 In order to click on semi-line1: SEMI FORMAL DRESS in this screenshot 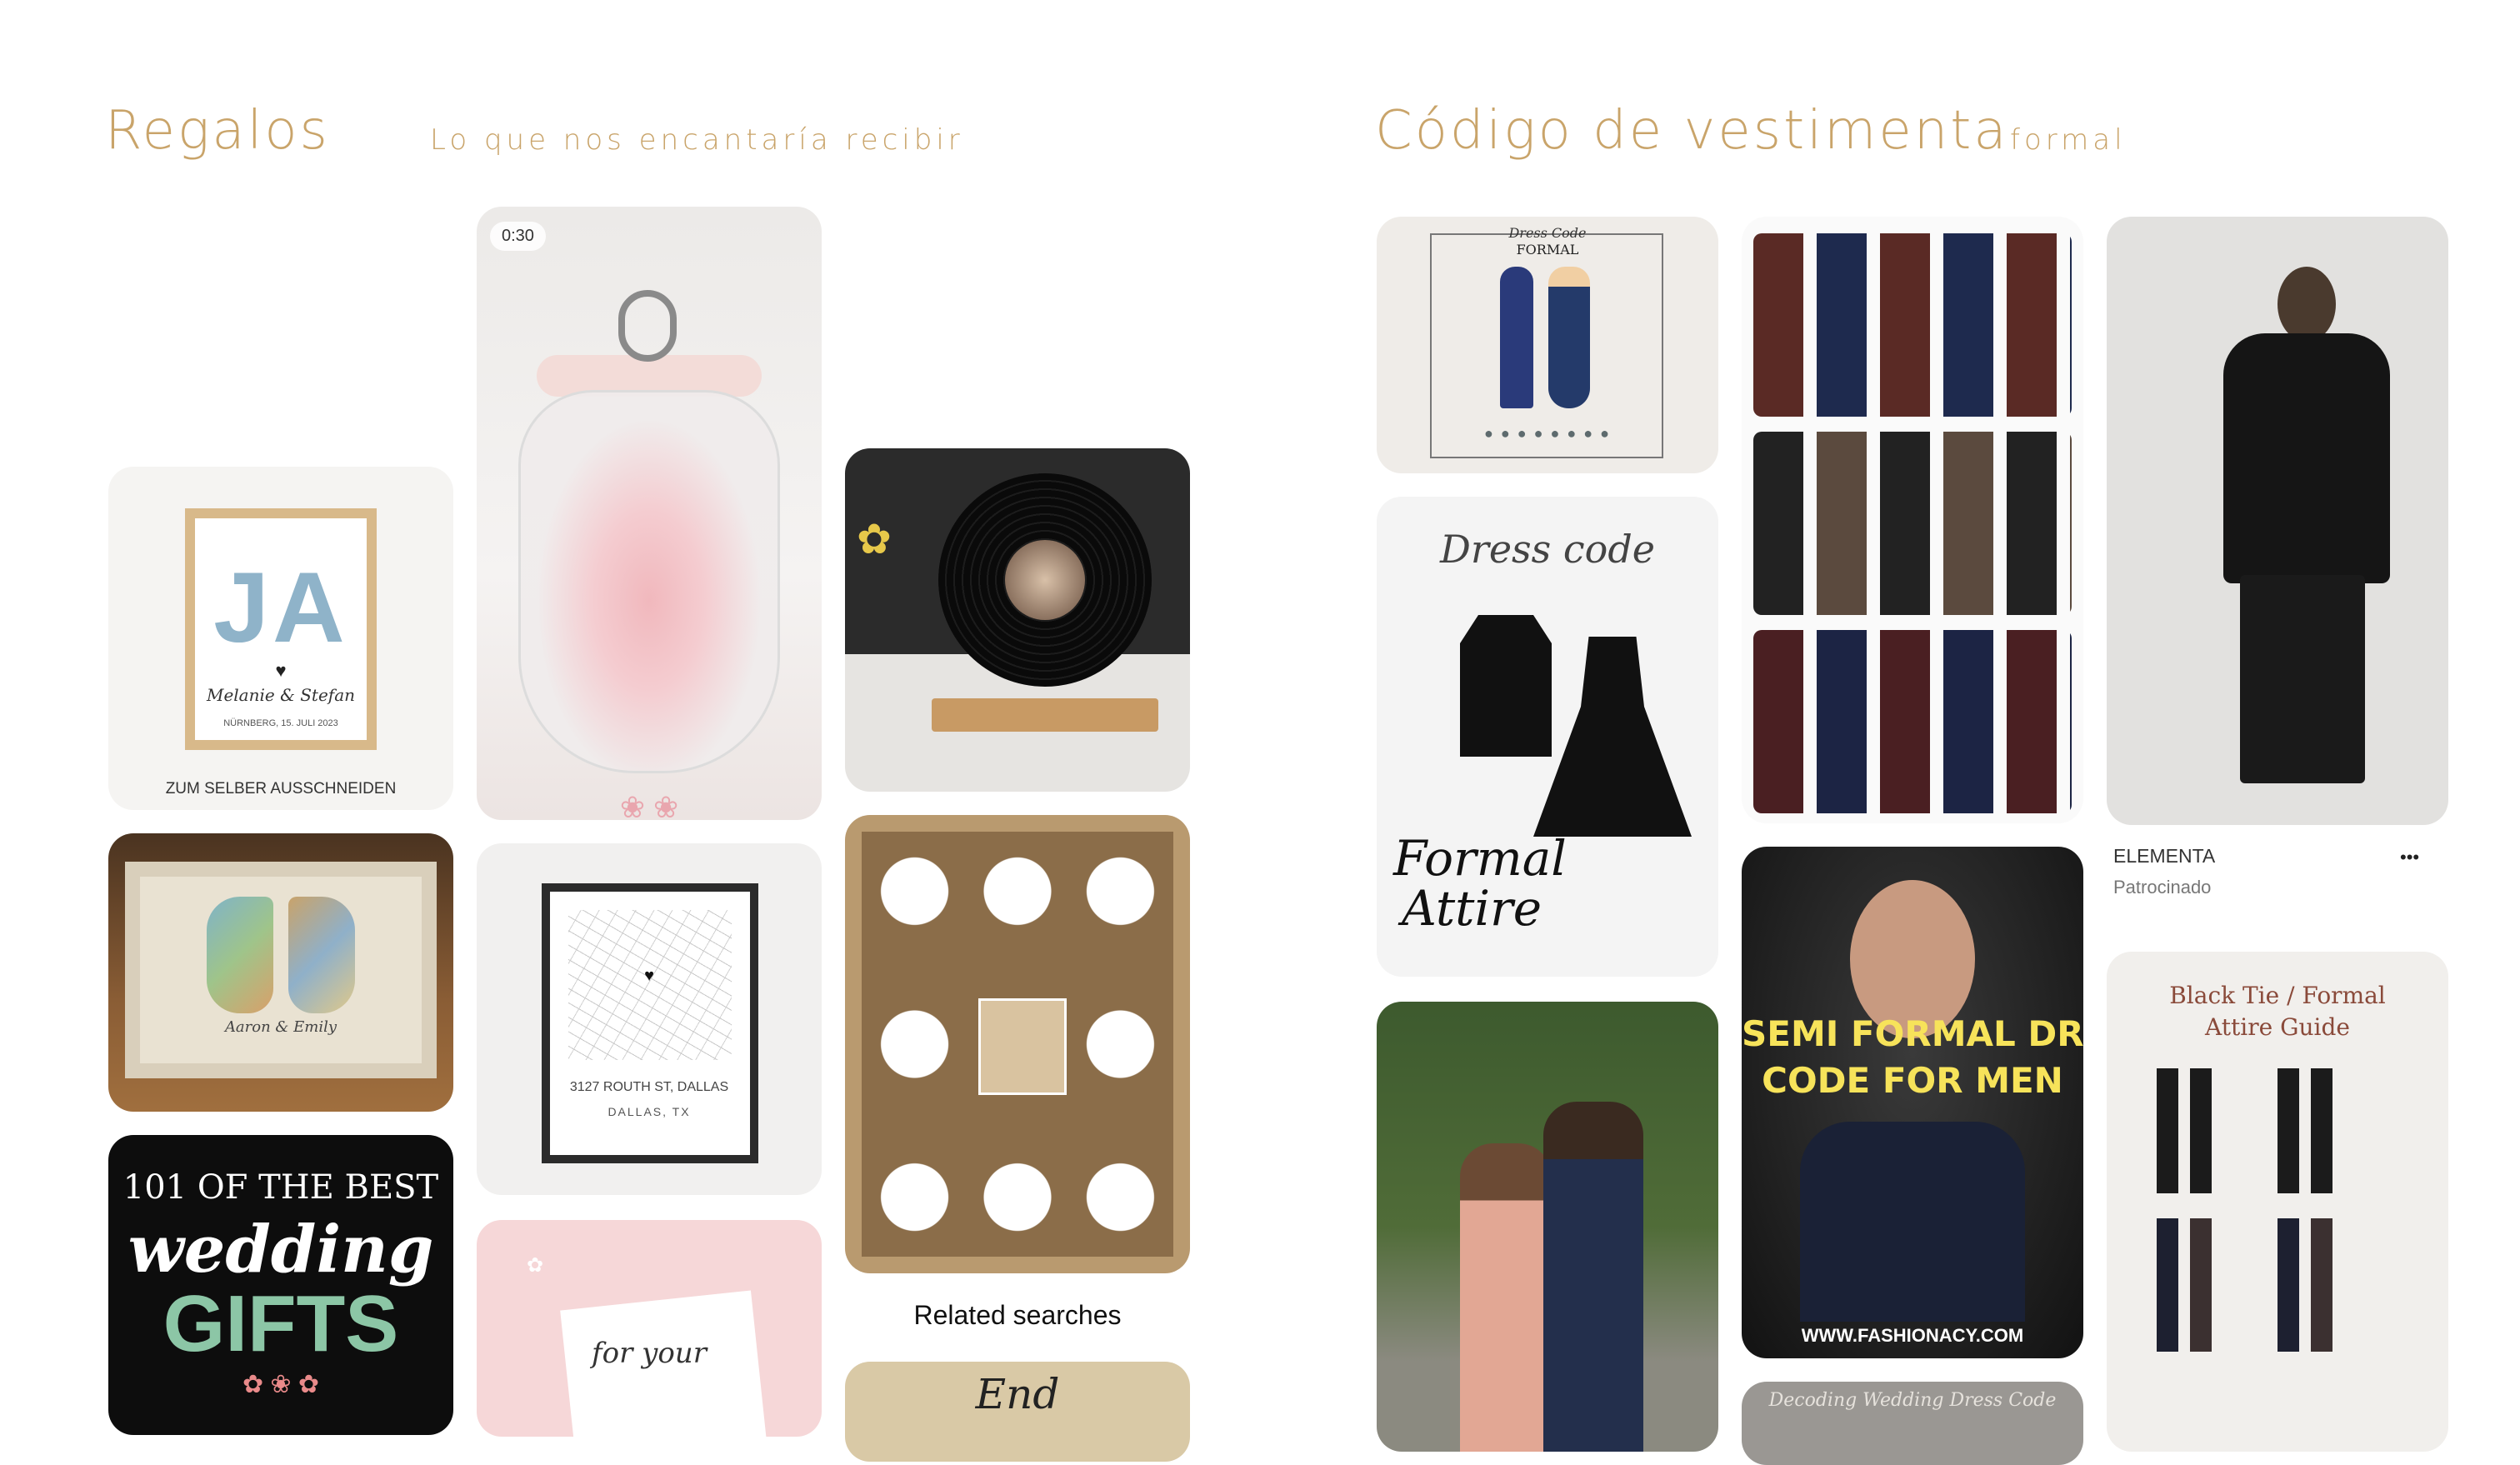, I will do `click(1912, 1033)`.